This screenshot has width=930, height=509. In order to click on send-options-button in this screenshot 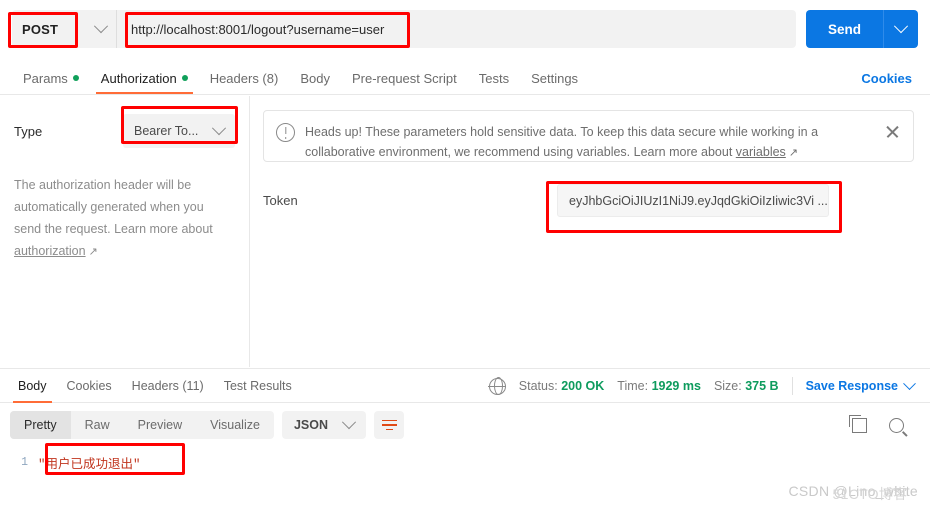, I will do `click(900, 29)`.